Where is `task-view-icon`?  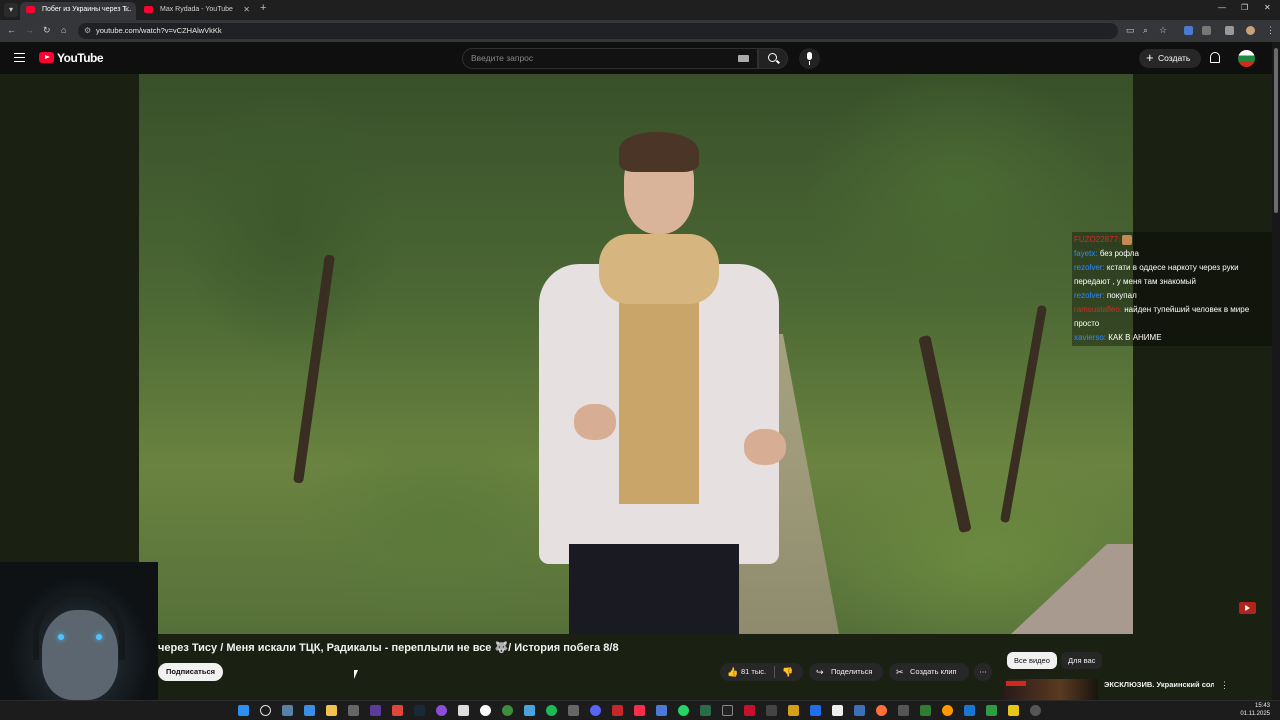 task-view-icon is located at coordinates (287, 710).